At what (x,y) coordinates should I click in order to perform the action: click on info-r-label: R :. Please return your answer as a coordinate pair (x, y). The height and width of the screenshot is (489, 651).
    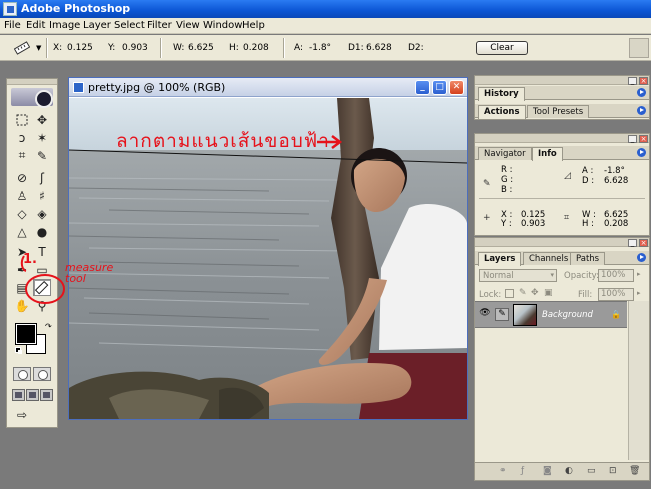
    Looking at the image, I should click on (507, 170).